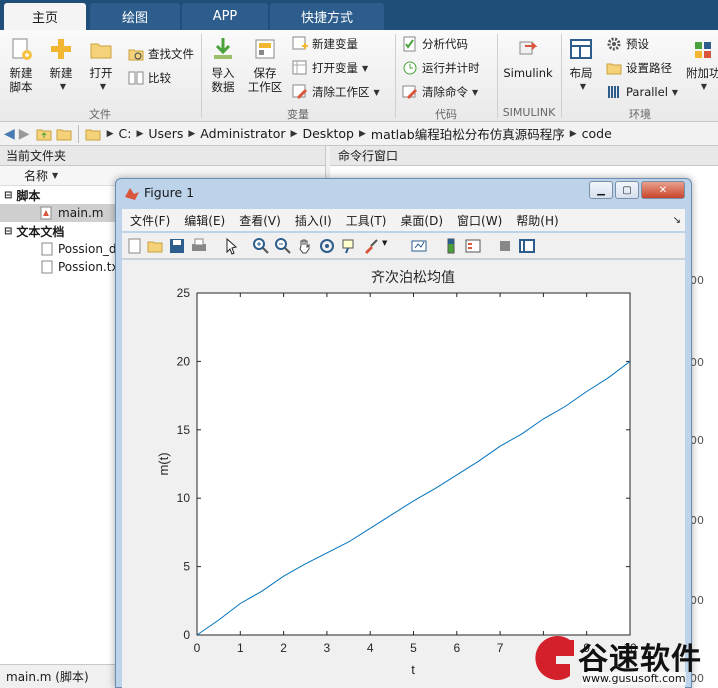  I want to click on addons-button: 附加功 ▼, so click(702, 64).